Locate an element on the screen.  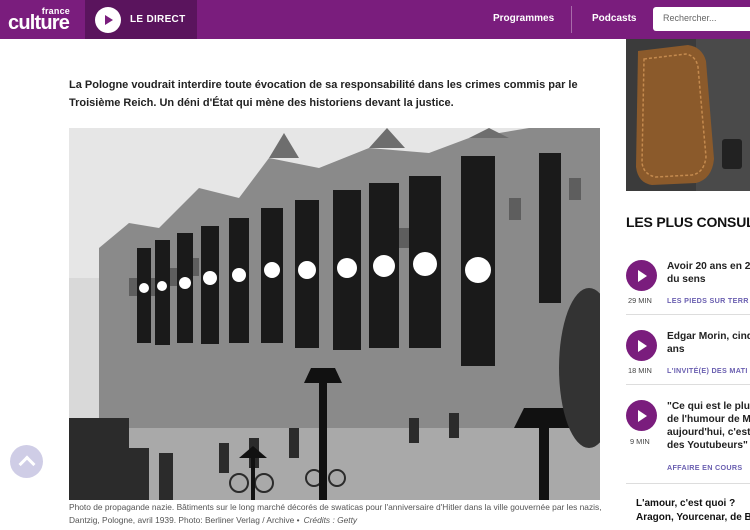
item-title: Avoir 20 ans en 2 du sens is located at coordinates (708, 273).